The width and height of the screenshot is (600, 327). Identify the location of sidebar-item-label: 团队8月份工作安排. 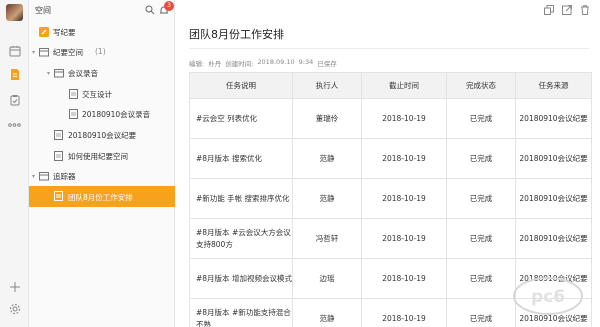
(100, 197).